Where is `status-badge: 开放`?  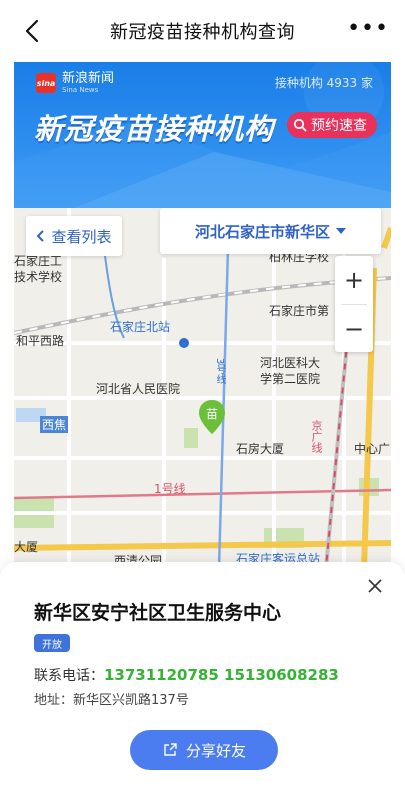 status-badge: 开放 is located at coordinates (52, 643).